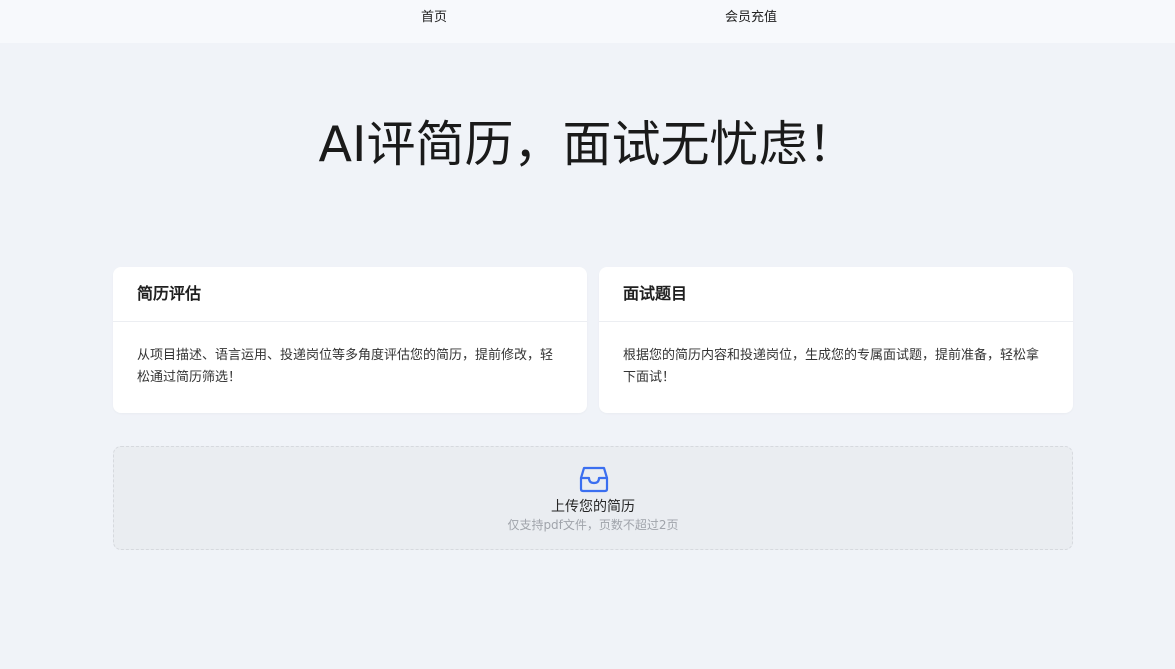 Image resolution: width=1175 pixels, height=669 pixels. What do you see at coordinates (345, 366) in the screenshot?
I see `card-description: 从项目描述、语言运用、投递岗位等多角度评估您的简历，提前修改，轻松通过简历筛选！` at bounding box center [345, 366].